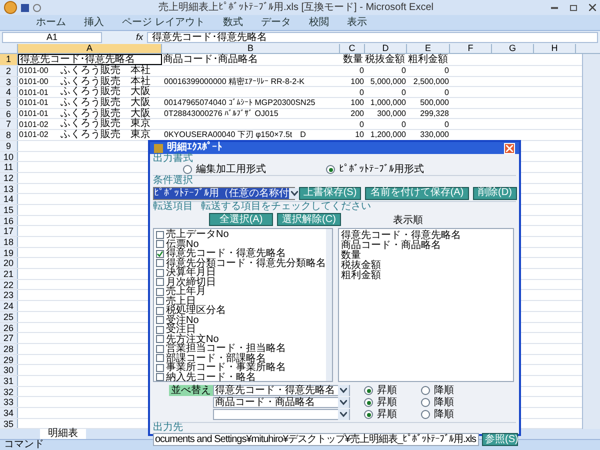 The image size is (600, 450). What do you see at coordinates (9, 391) in the screenshot?
I see `row-header: 32` at bounding box center [9, 391].